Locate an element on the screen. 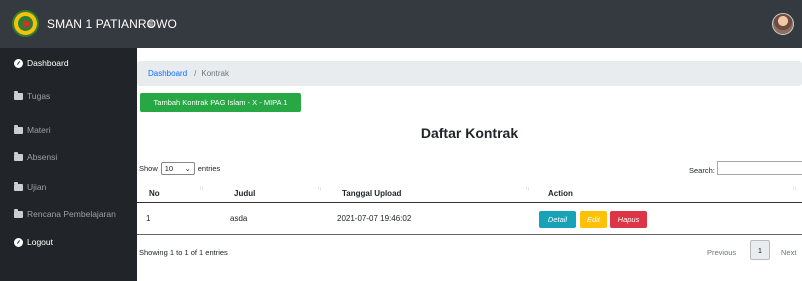 The height and width of the screenshot is (281, 802). pagination-next: Next is located at coordinates (788, 252).